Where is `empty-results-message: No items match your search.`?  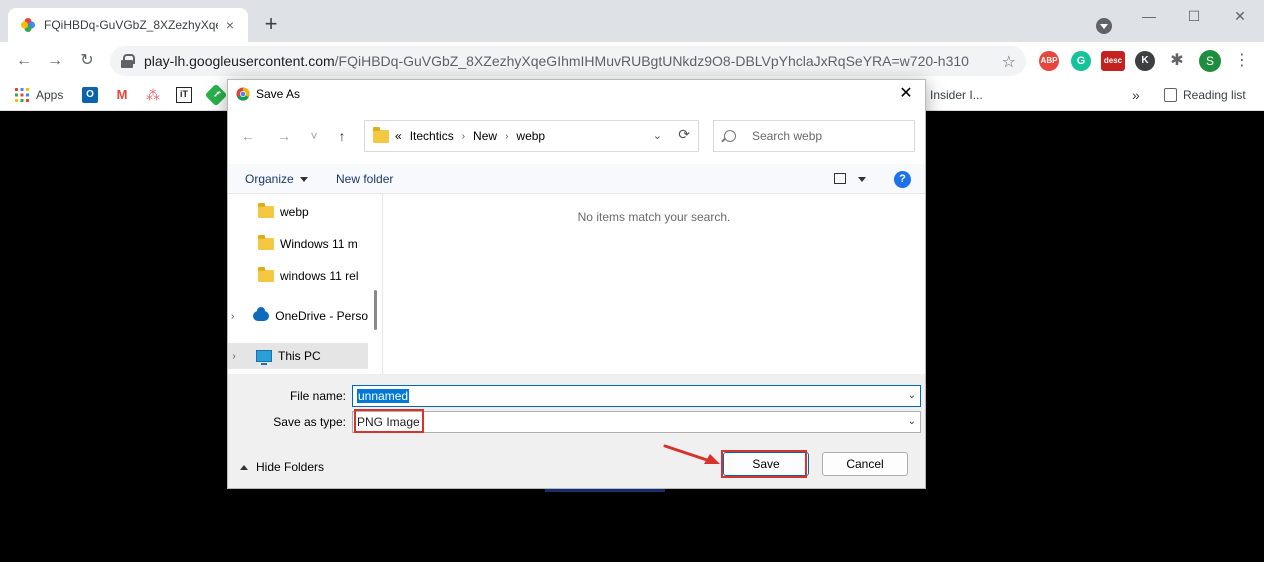 empty-results-message: No items match your search. is located at coordinates (654, 217).